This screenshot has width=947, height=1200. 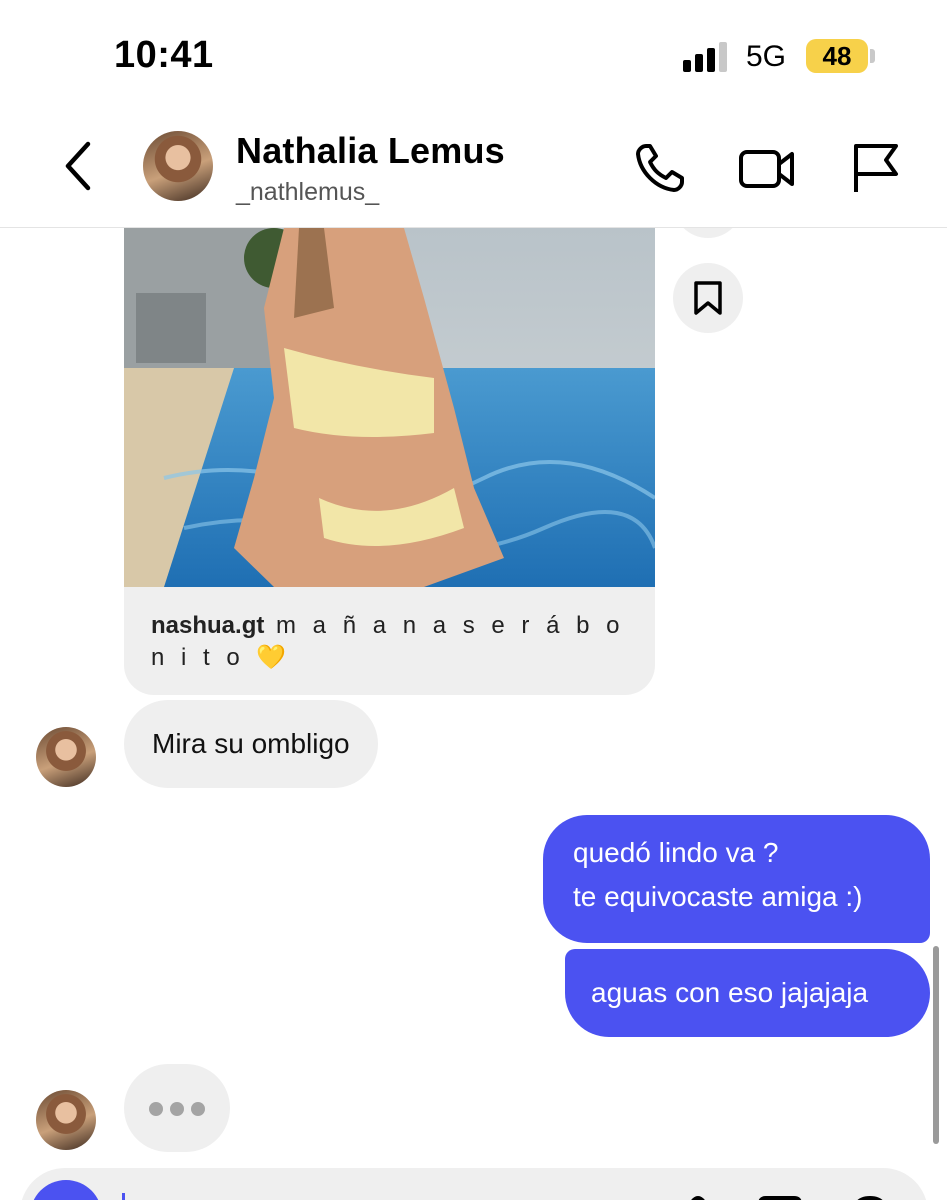 I want to click on outgoing-message: quedó lindo va ? te equivocaste amiga :), so click(x=736, y=879).